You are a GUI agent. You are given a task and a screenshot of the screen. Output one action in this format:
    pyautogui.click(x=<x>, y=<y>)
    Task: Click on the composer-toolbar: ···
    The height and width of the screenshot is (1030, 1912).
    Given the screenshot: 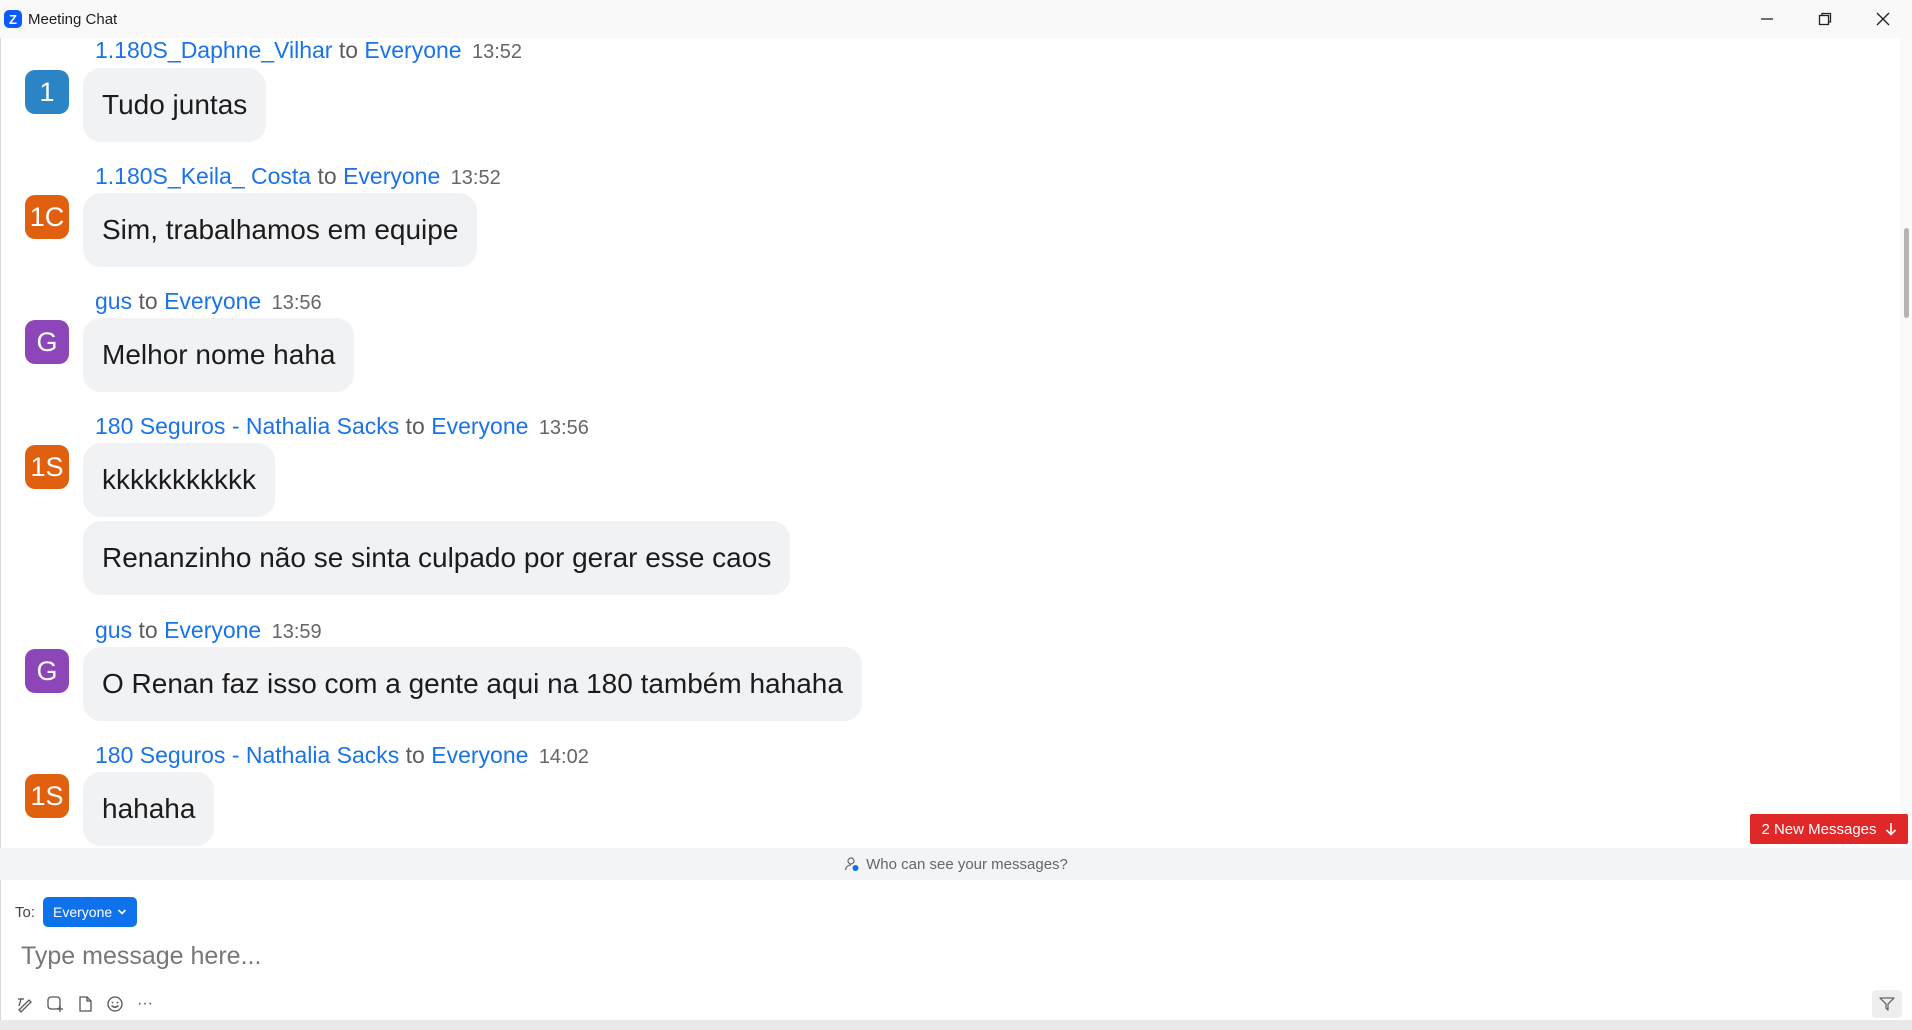 What is the action you would take?
    pyautogui.click(x=85, y=1004)
    